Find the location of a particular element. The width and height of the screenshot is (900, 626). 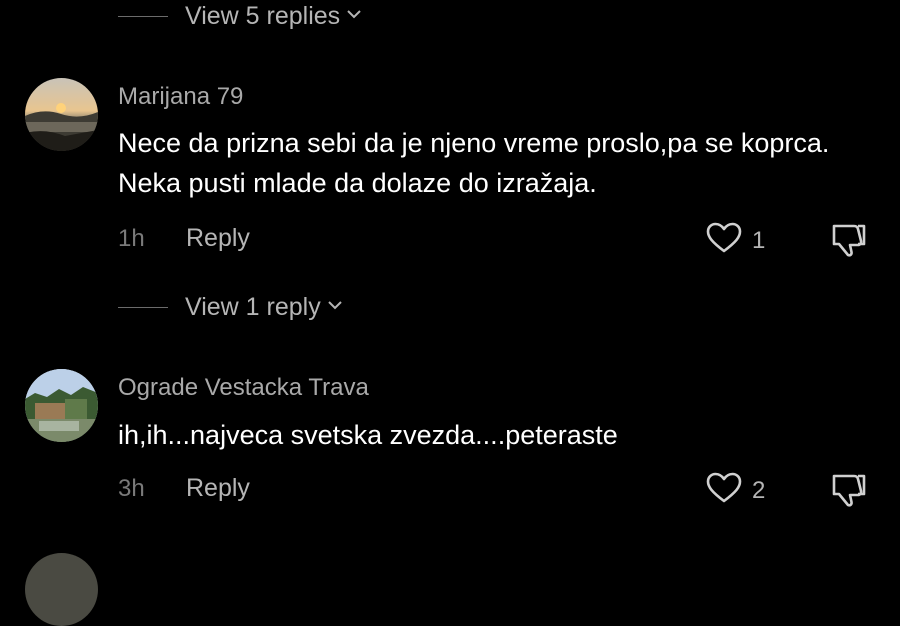

like-button: 2 is located at coordinates (735, 490).